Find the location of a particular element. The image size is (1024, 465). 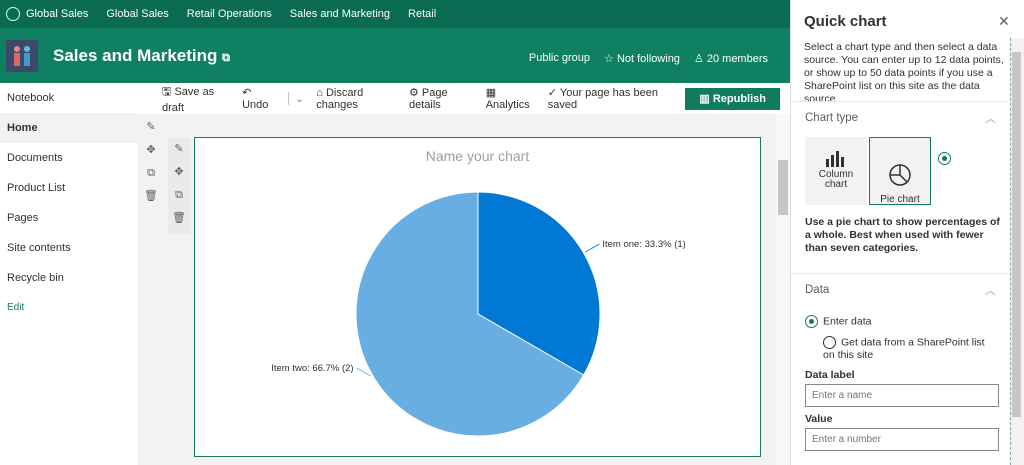

column-chart-option: Column chart is located at coordinates (836, 171).